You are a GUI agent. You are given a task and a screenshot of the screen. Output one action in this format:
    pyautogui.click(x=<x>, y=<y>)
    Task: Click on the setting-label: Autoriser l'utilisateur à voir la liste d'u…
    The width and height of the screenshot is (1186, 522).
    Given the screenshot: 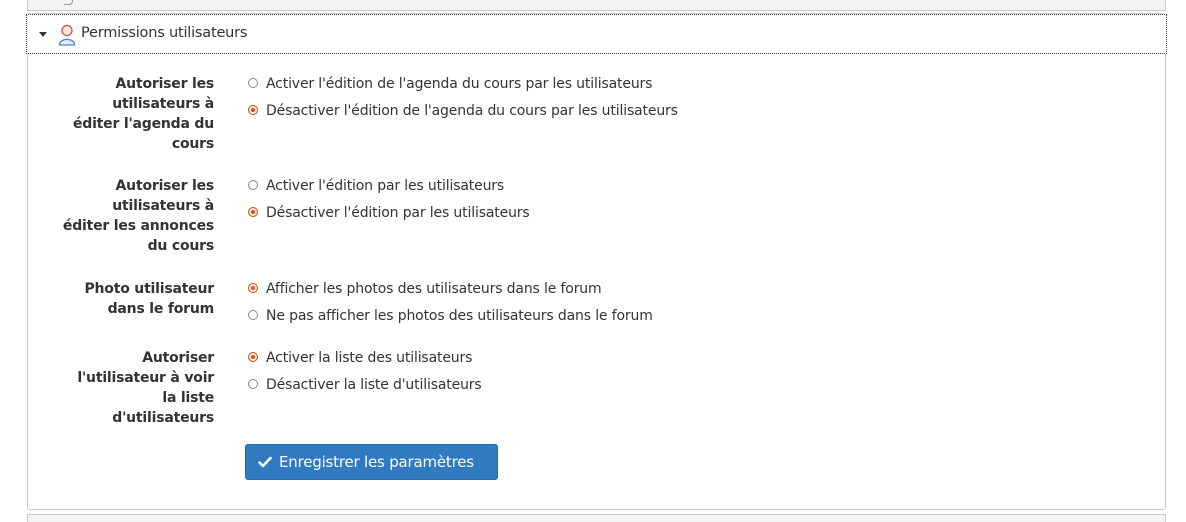 What is the action you would take?
    pyautogui.click(x=129, y=388)
    